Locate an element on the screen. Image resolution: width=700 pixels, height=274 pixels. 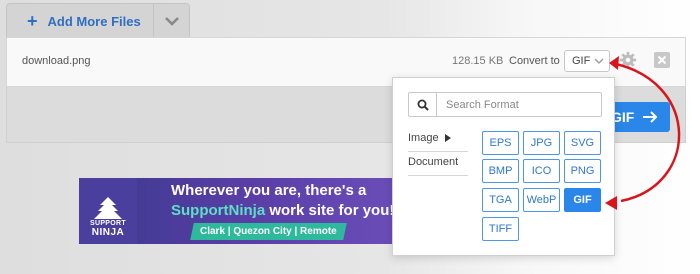
convert-to-label: Convert to is located at coordinates (534, 61).